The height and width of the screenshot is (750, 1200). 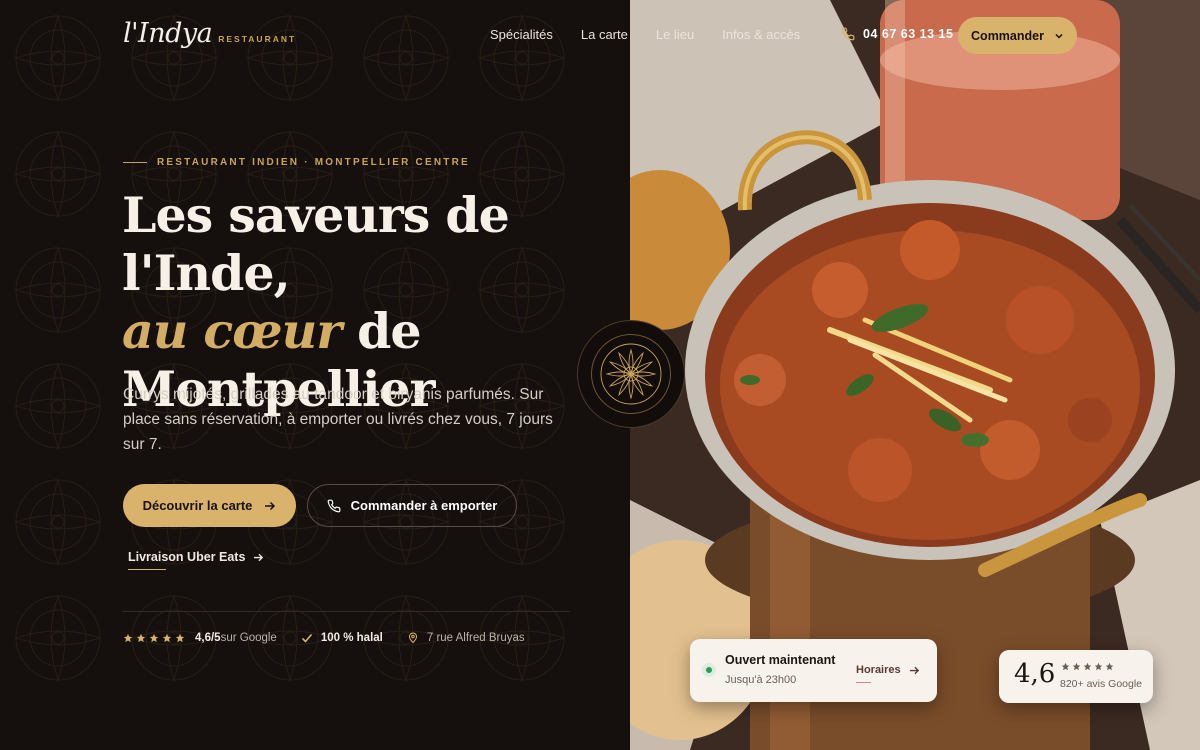 What do you see at coordinates (813, 670) in the screenshot?
I see `open-status-card: Ouvert maintenant Jusqu'à 23h00 Horaires` at bounding box center [813, 670].